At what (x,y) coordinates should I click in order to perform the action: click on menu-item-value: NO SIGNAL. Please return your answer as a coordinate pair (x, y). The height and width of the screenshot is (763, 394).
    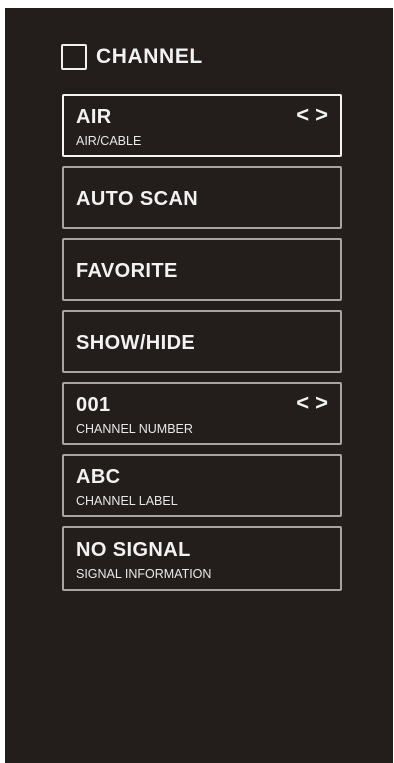
    Looking at the image, I should click on (133, 550).